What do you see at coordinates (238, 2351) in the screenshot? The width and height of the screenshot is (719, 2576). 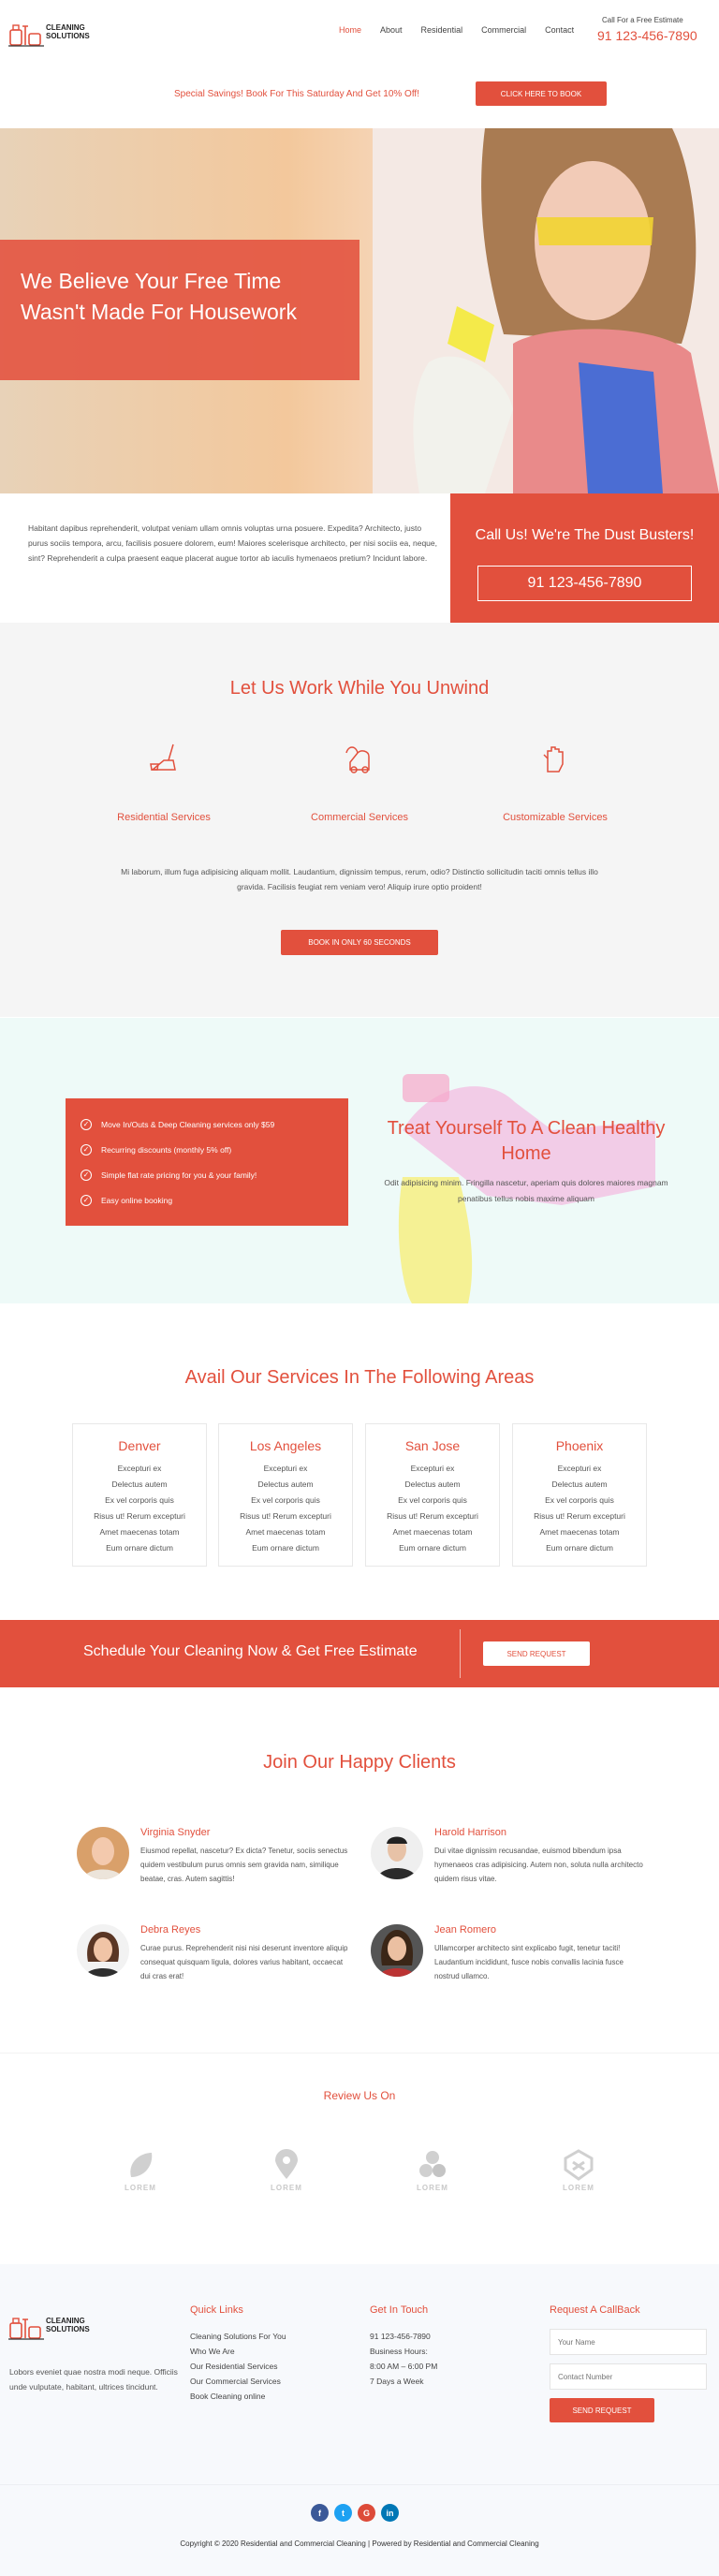 I see `footer-link: Who We Are` at bounding box center [238, 2351].